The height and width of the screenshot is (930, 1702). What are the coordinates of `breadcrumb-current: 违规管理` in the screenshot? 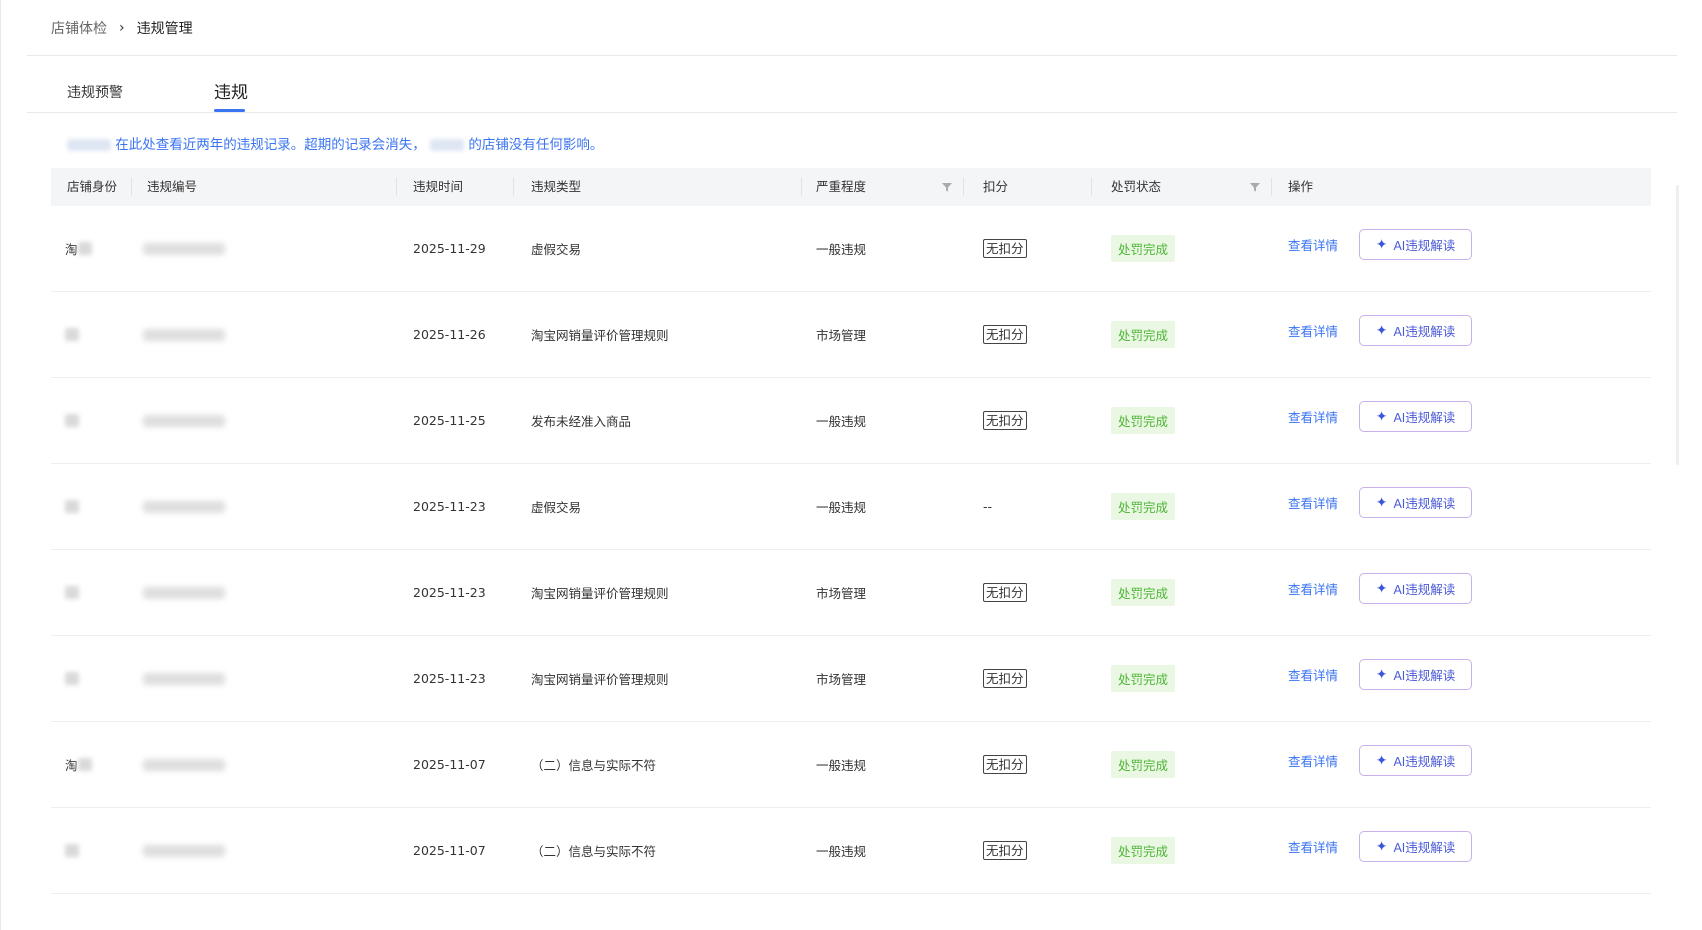 It's located at (164, 29).